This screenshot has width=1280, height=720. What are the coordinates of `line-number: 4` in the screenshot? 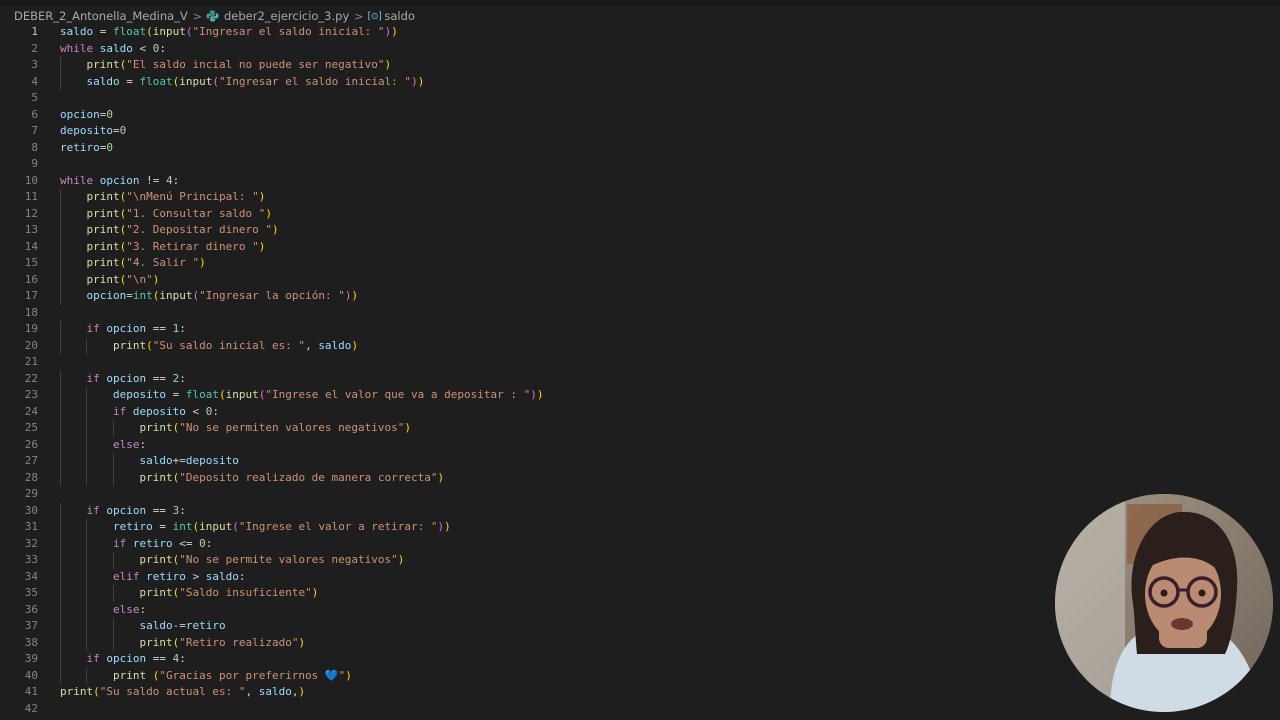 It's located at (34, 81).